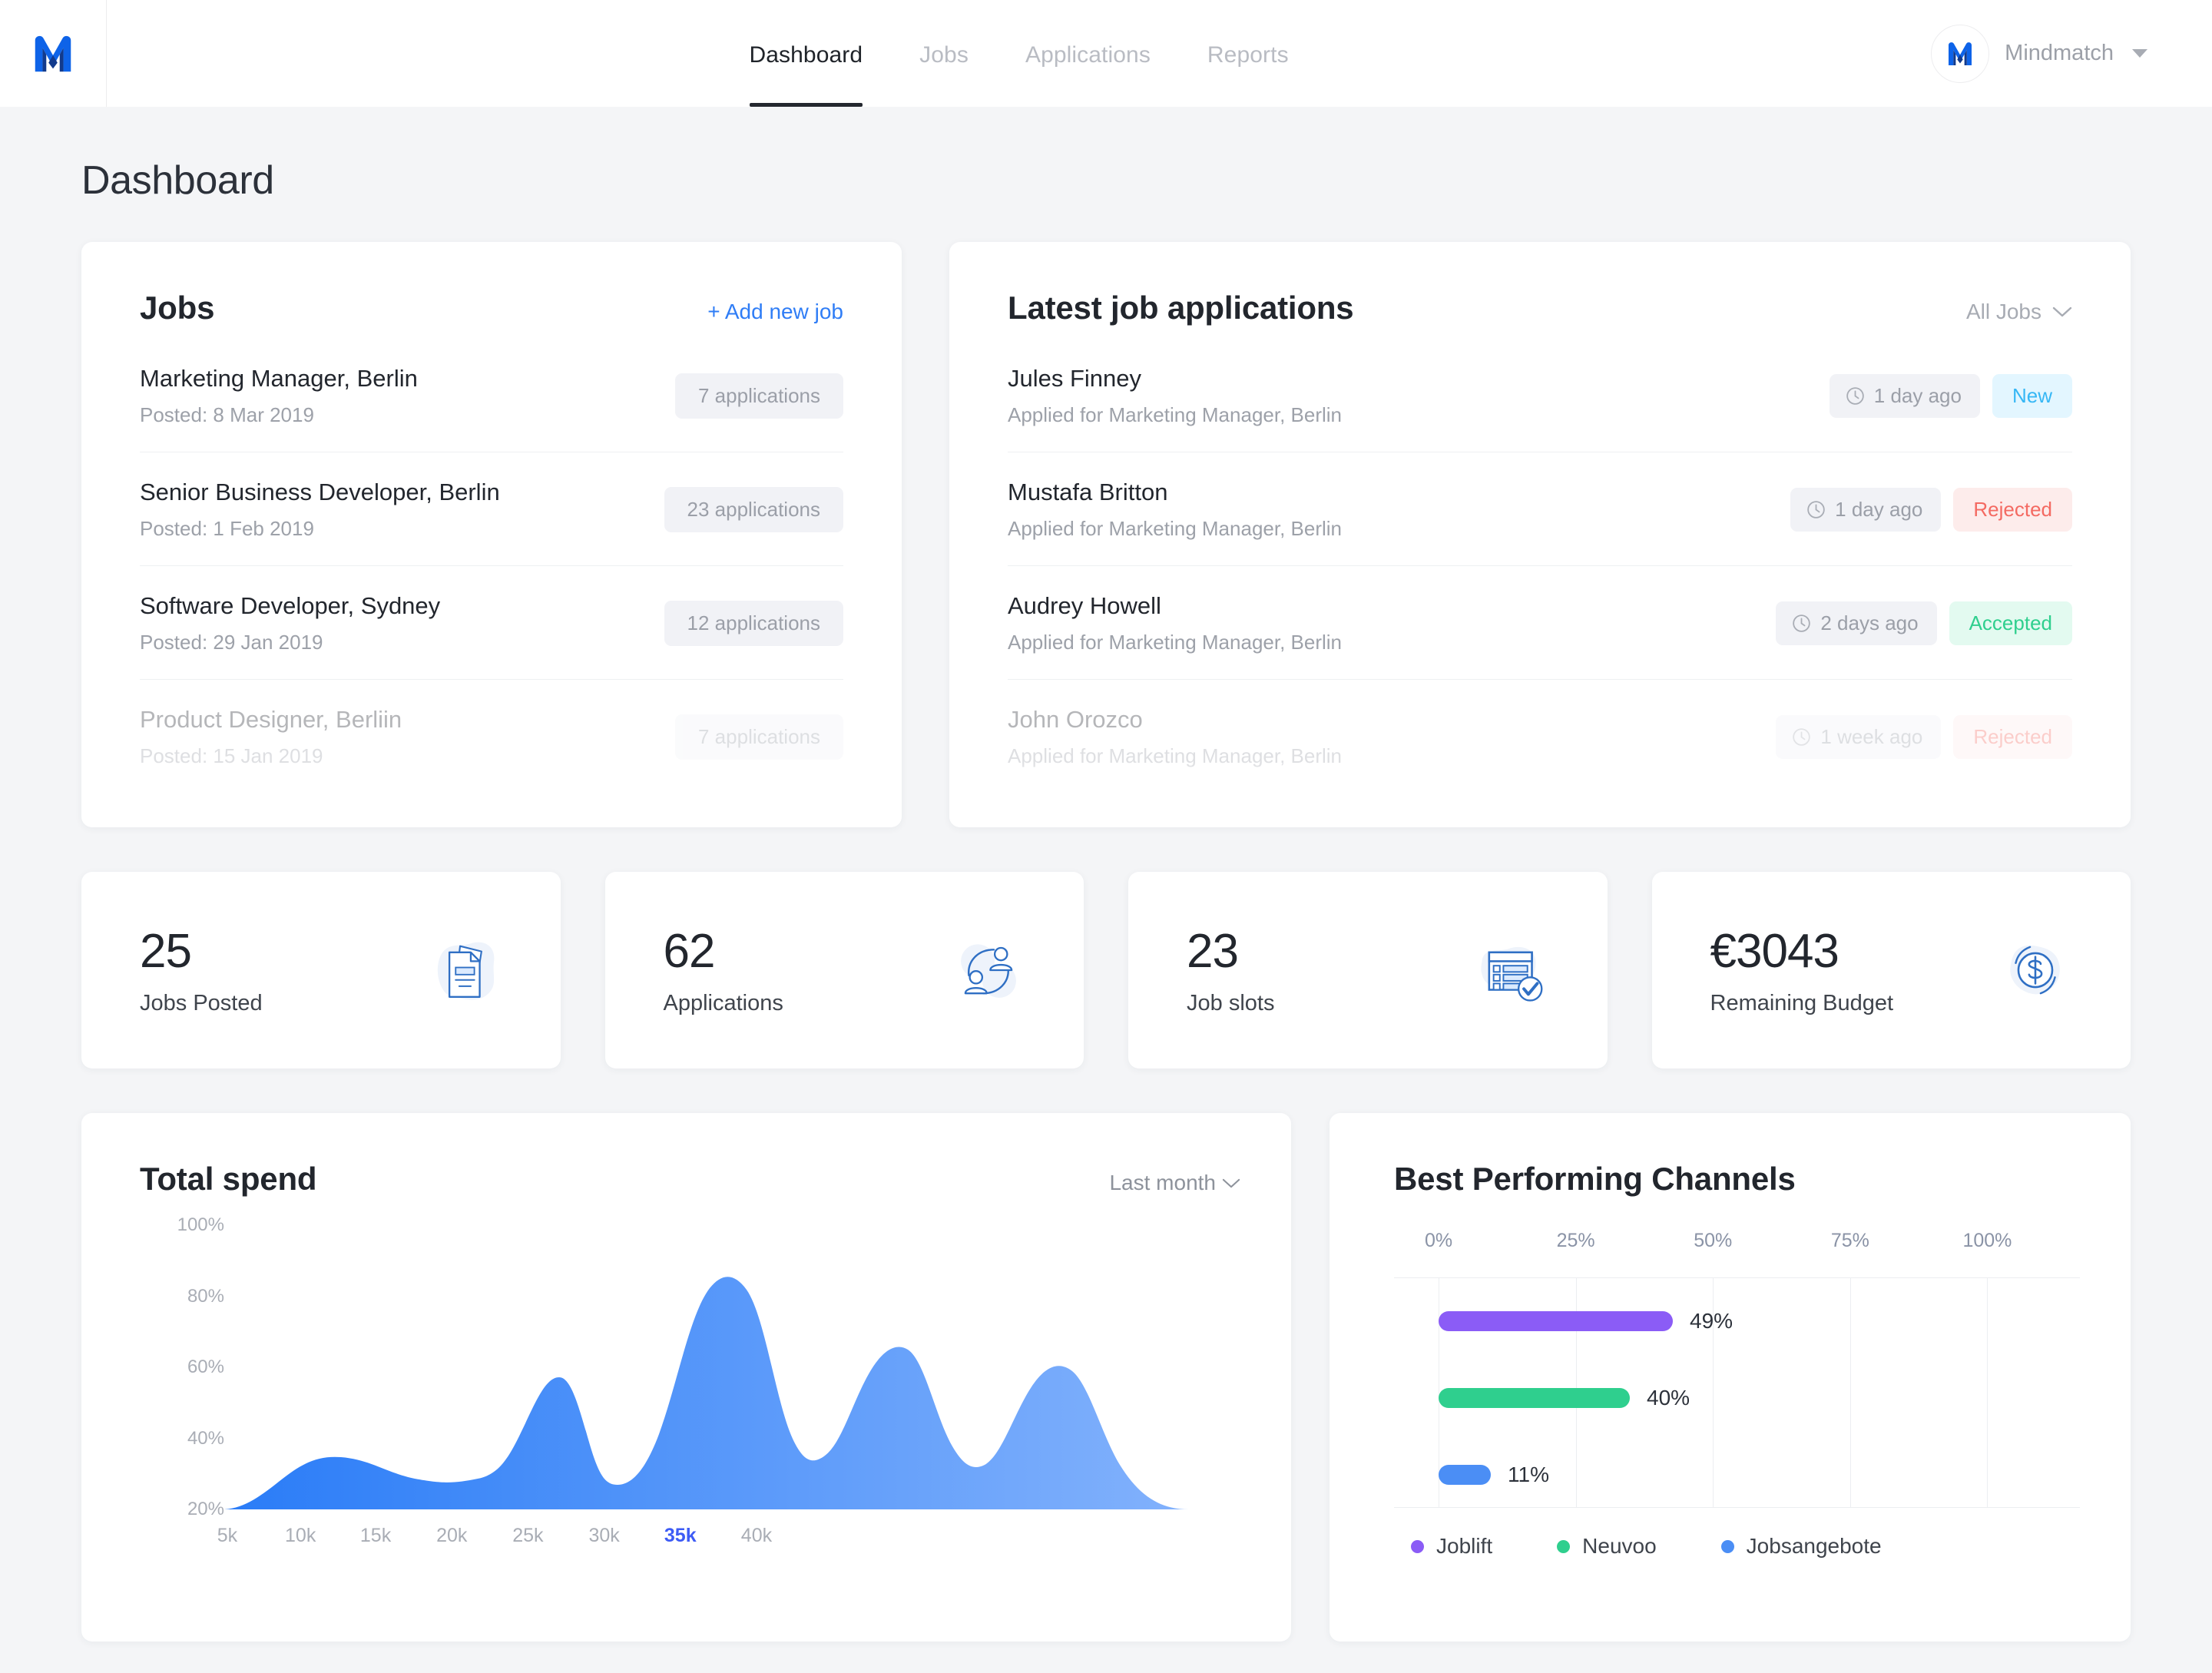 The image size is (2212, 1673). What do you see at coordinates (492, 308) in the screenshot?
I see `jobs-card-header: Jobs + Add new job` at bounding box center [492, 308].